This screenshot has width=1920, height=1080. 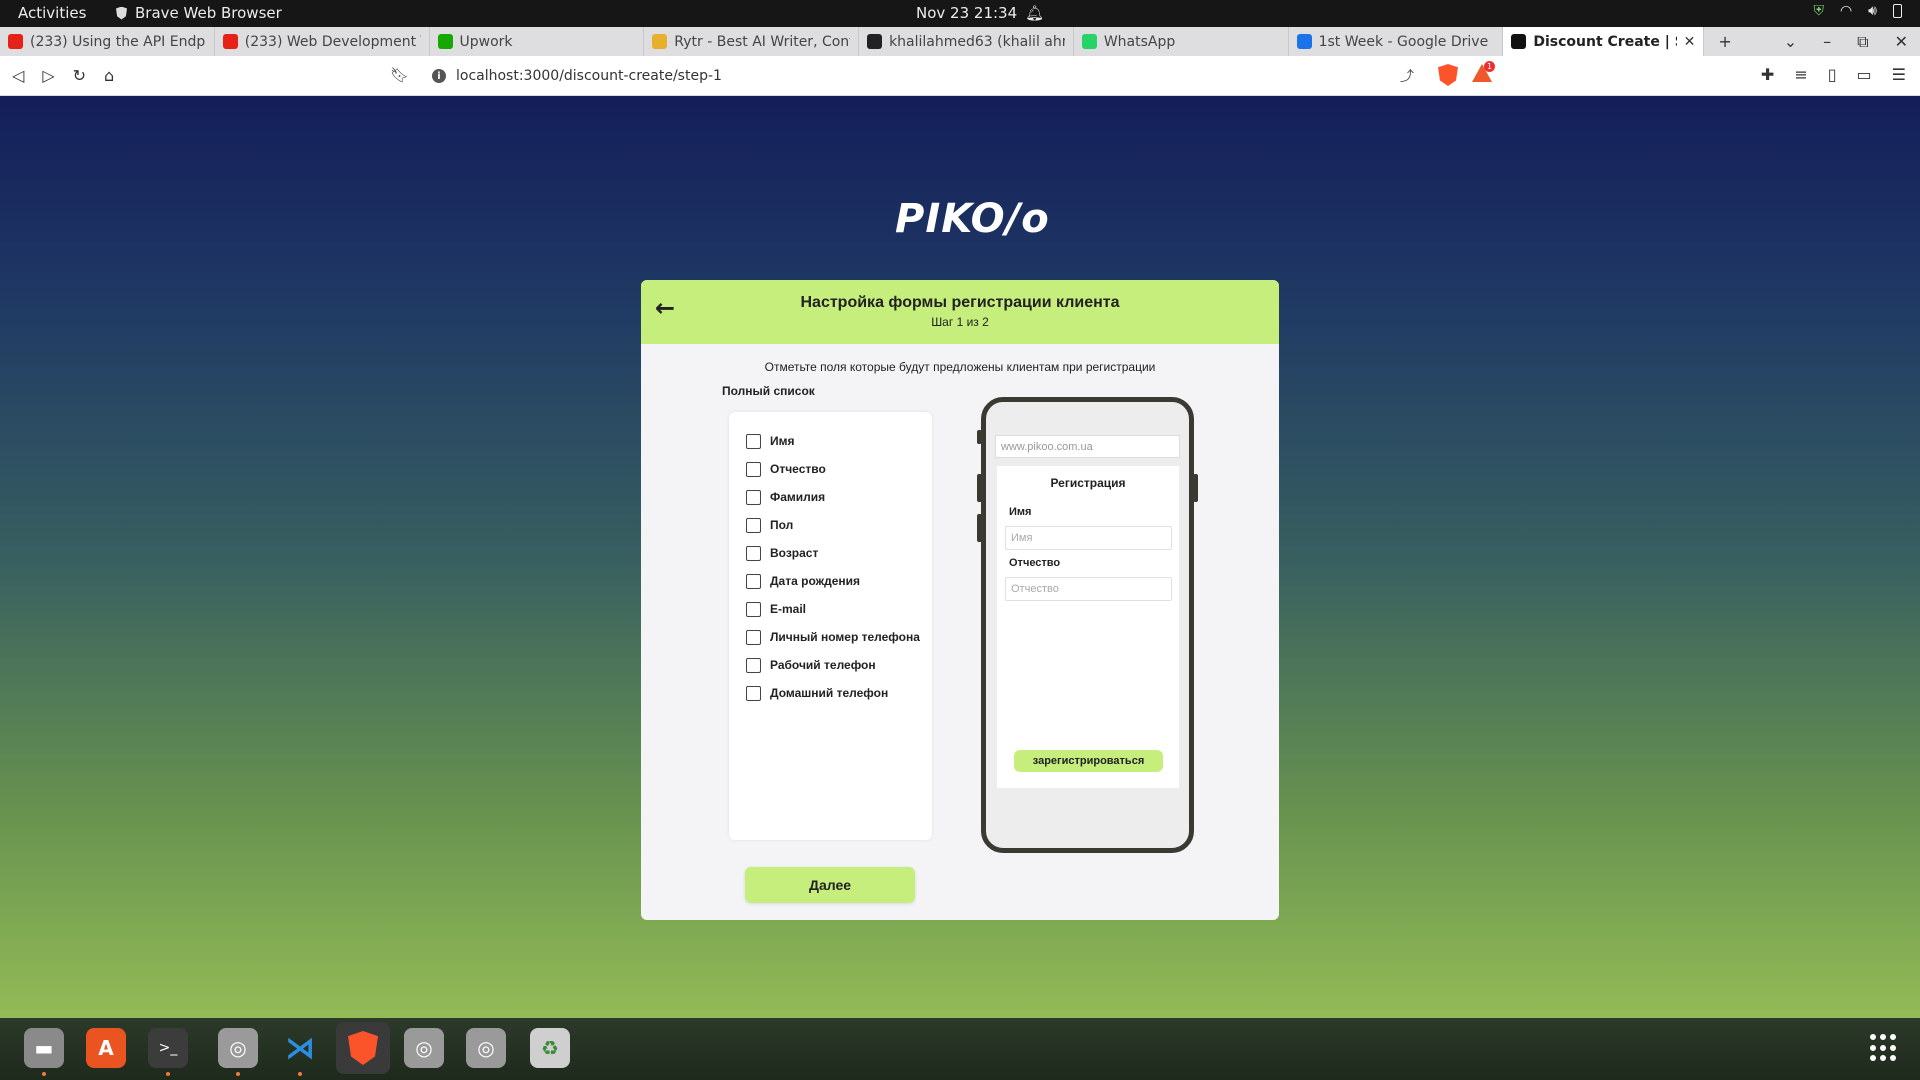 What do you see at coordinates (830, 693) in the screenshot?
I see `field-option: Домашний телефон` at bounding box center [830, 693].